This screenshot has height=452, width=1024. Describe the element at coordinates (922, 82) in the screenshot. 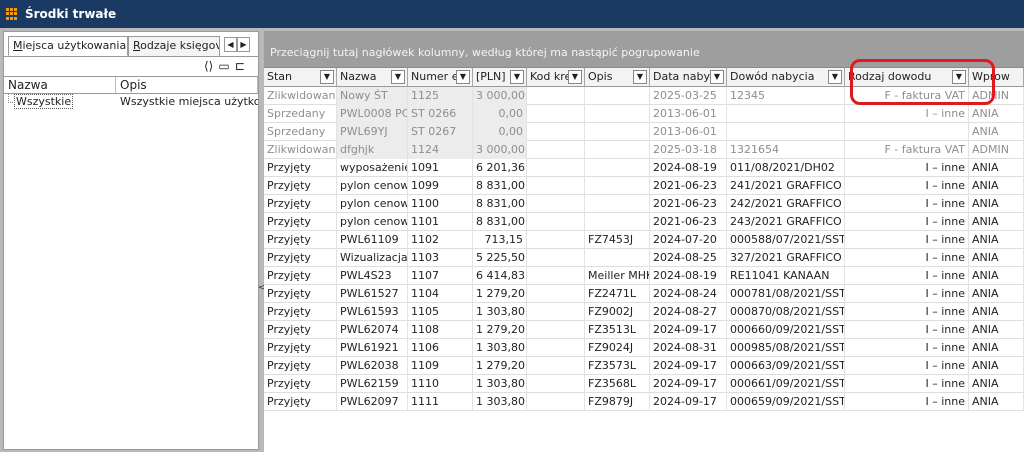

I see `annotation-highlight` at that location.